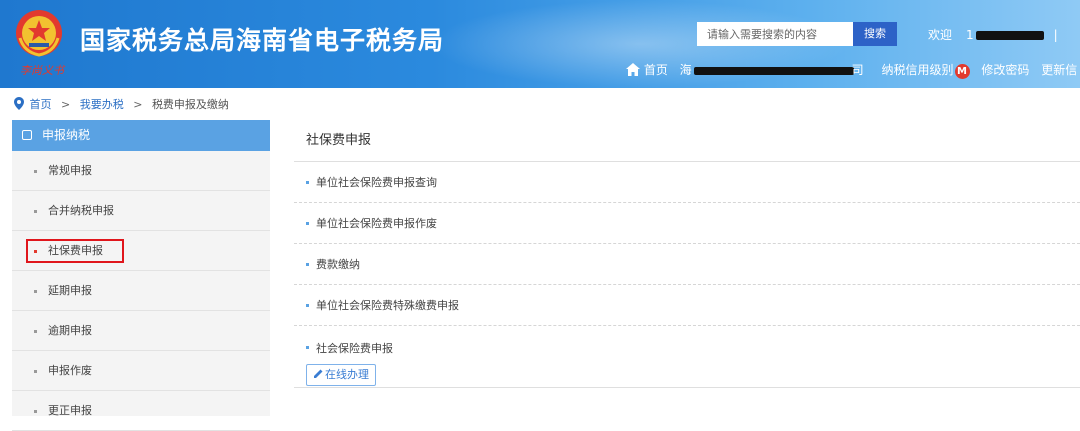  Describe the element at coordinates (970, 35) in the screenshot. I see `user-id: 1` at that location.